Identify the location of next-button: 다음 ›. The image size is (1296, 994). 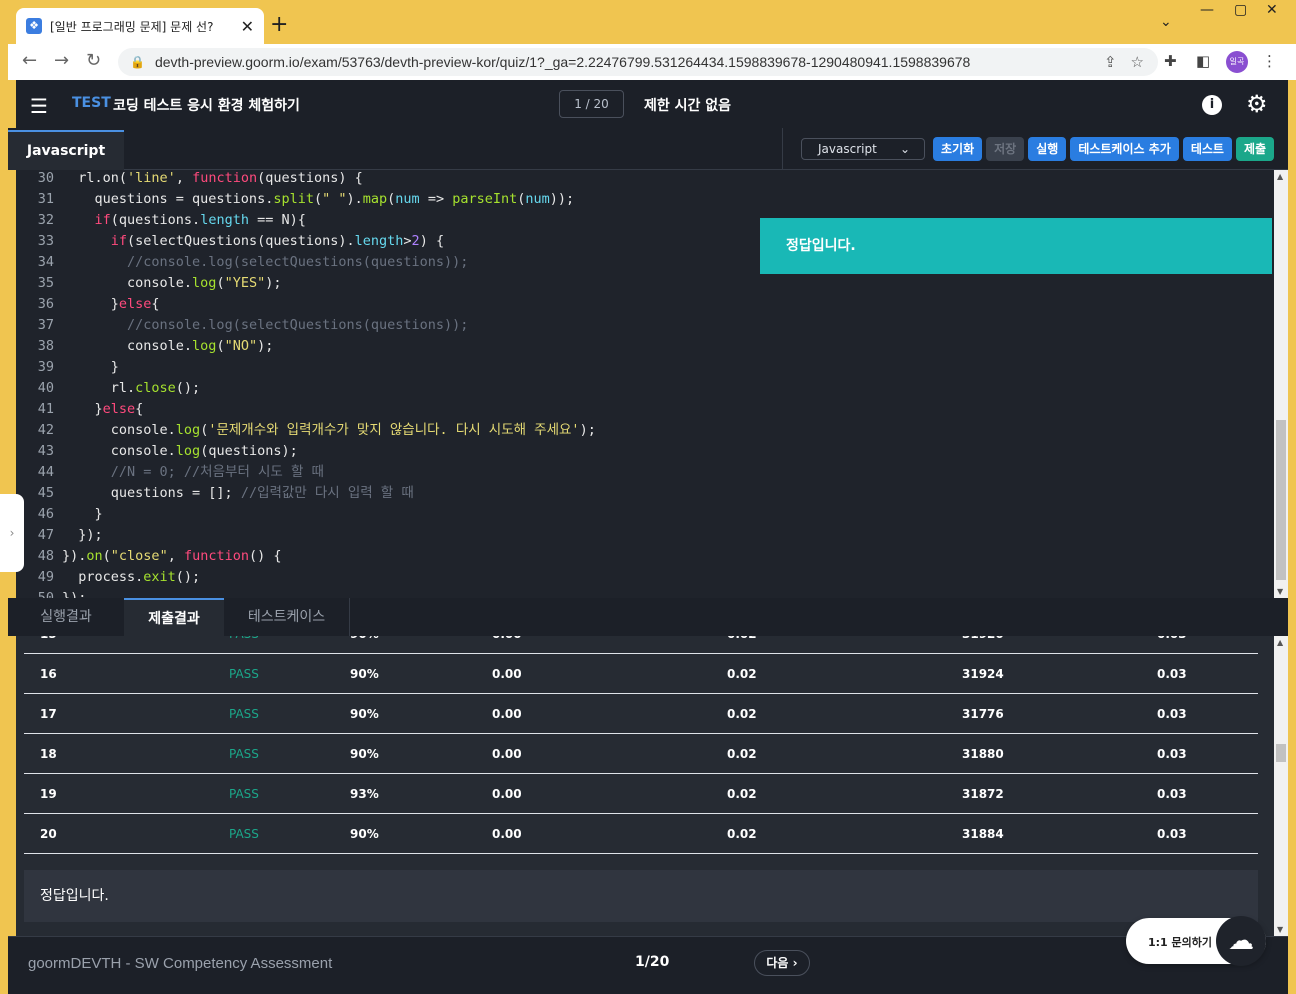
(782, 963).